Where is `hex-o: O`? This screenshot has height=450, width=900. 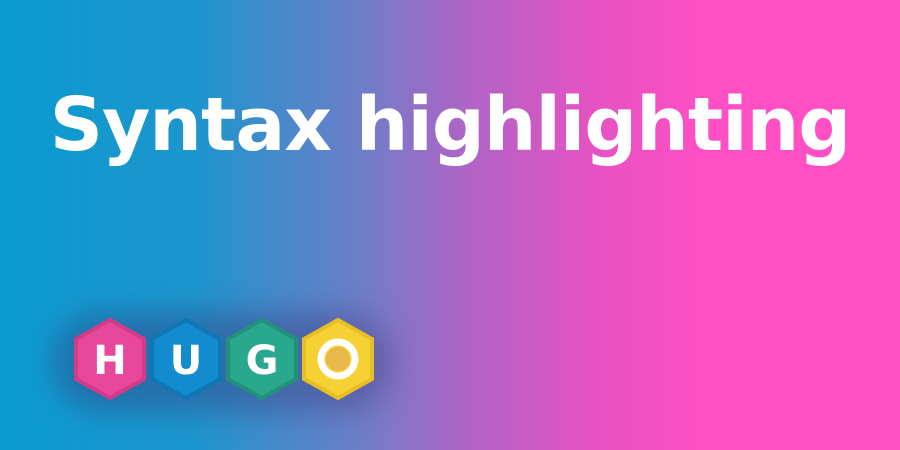 hex-o: O is located at coordinates (338, 359).